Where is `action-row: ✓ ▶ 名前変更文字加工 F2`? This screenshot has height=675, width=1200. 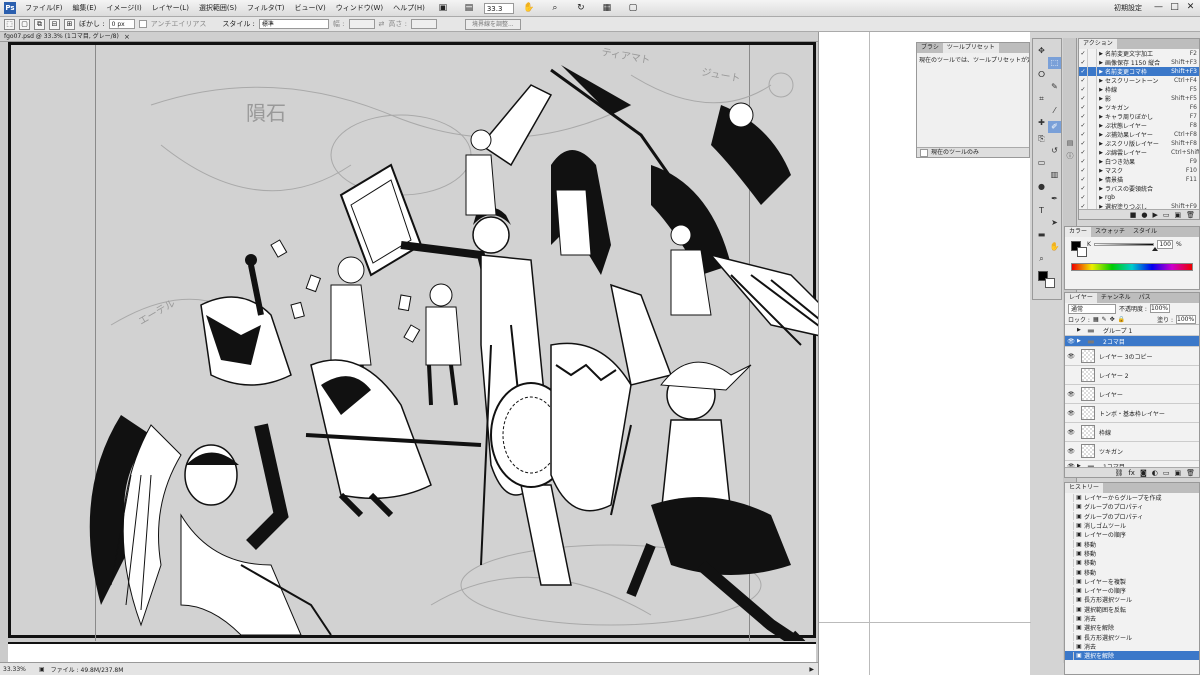 action-row: ✓ ▶ 名前変更文字加工 F2 is located at coordinates (1139, 53).